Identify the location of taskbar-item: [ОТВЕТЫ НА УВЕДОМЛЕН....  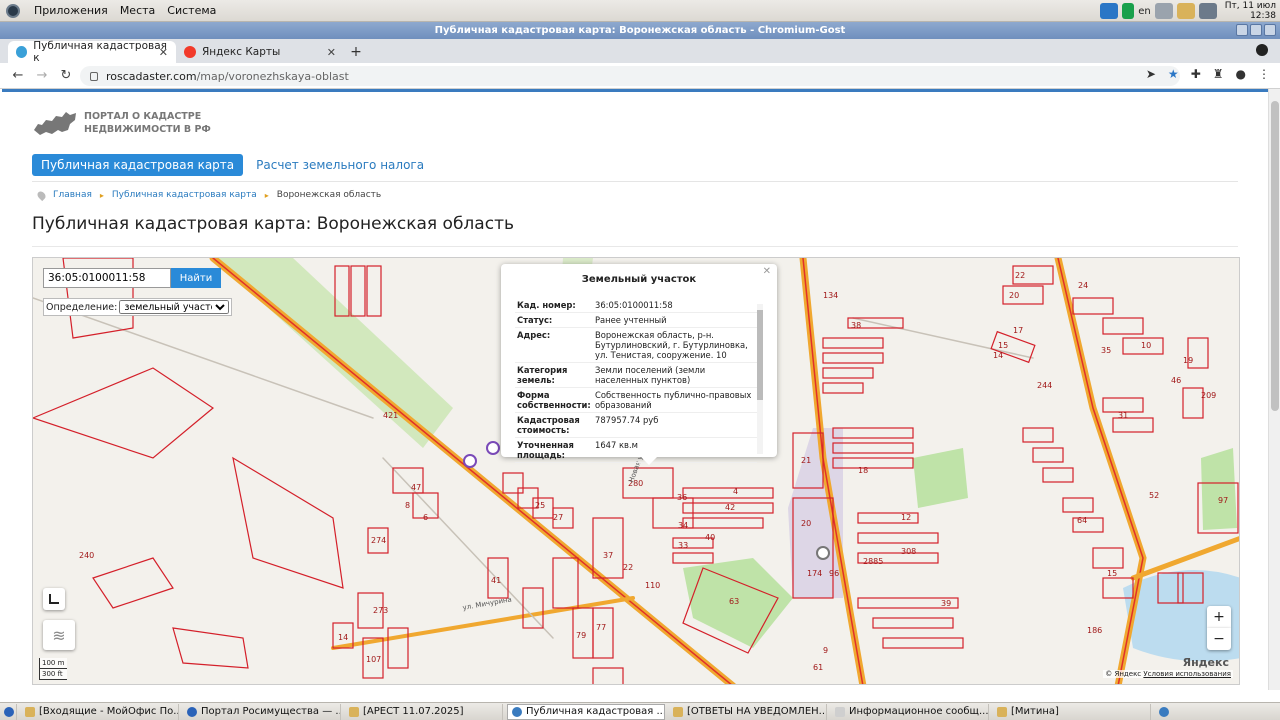
(748, 711).